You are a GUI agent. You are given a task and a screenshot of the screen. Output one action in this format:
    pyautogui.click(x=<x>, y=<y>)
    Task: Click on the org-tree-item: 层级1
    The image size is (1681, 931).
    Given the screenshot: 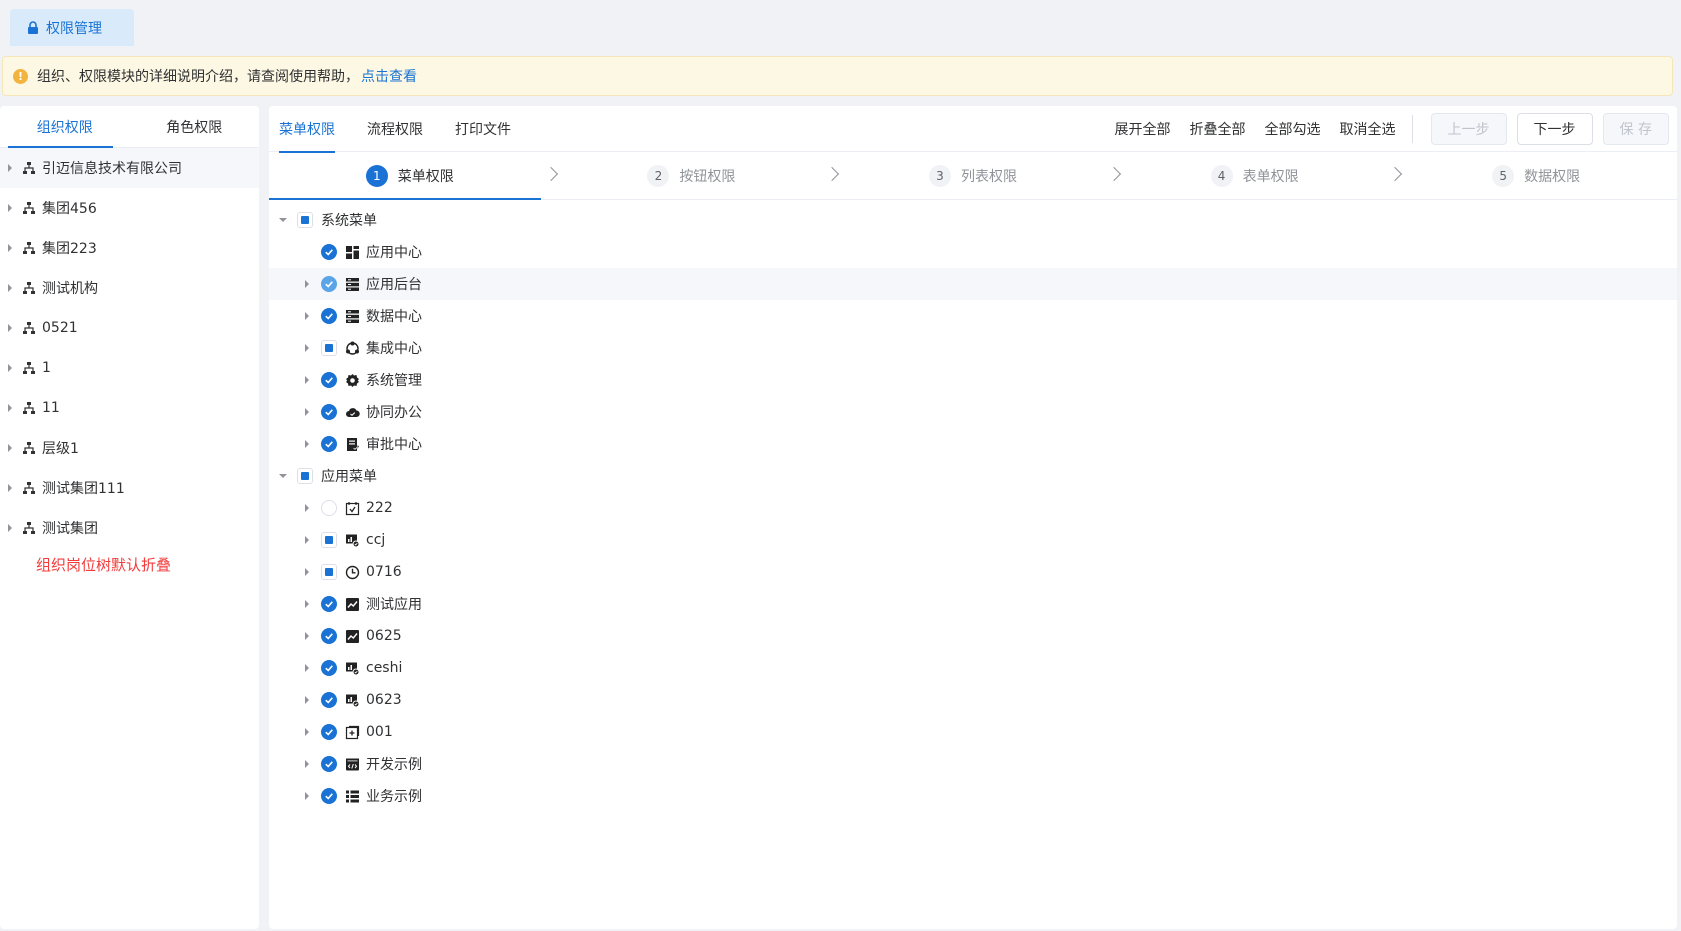 What is the action you would take?
    pyautogui.click(x=129, y=448)
    